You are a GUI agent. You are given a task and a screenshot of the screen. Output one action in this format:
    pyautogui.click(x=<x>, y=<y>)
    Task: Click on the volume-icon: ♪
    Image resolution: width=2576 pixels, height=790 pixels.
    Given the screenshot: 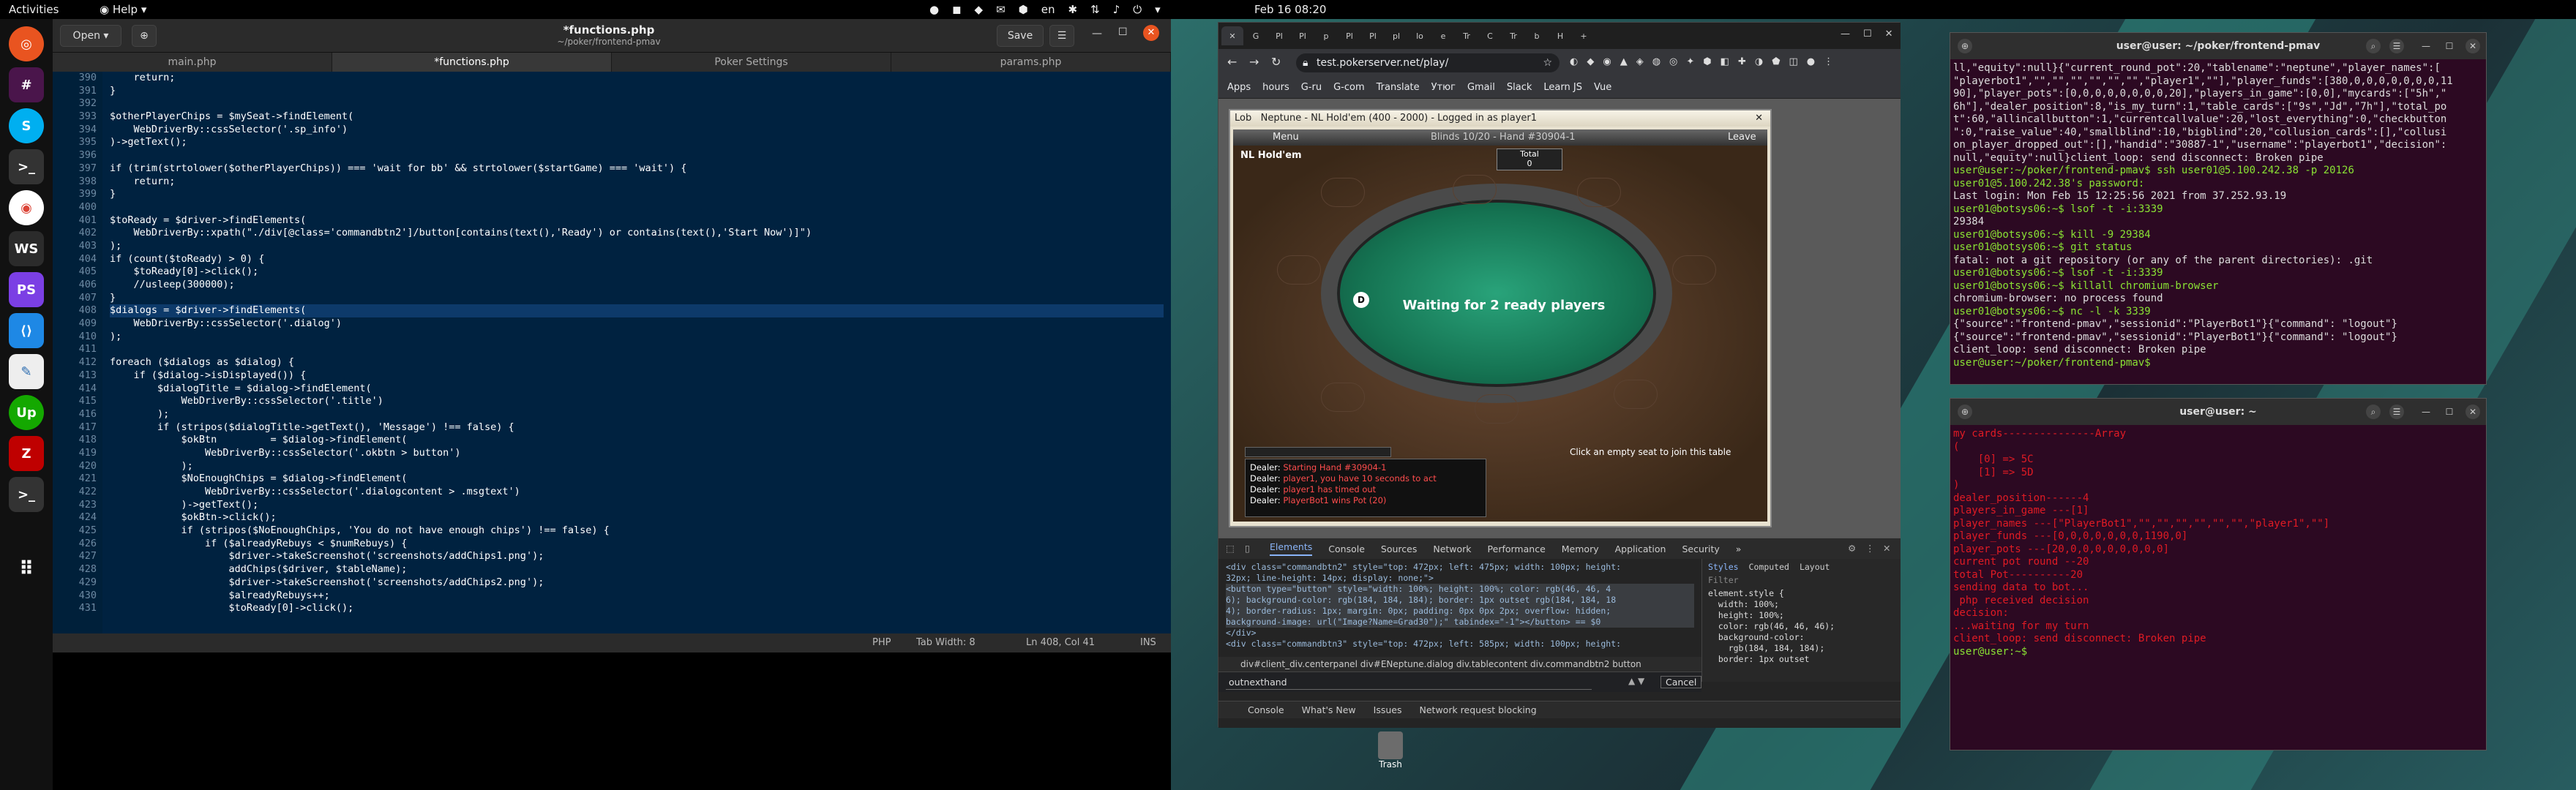 What is the action you would take?
    pyautogui.click(x=1116, y=9)
    